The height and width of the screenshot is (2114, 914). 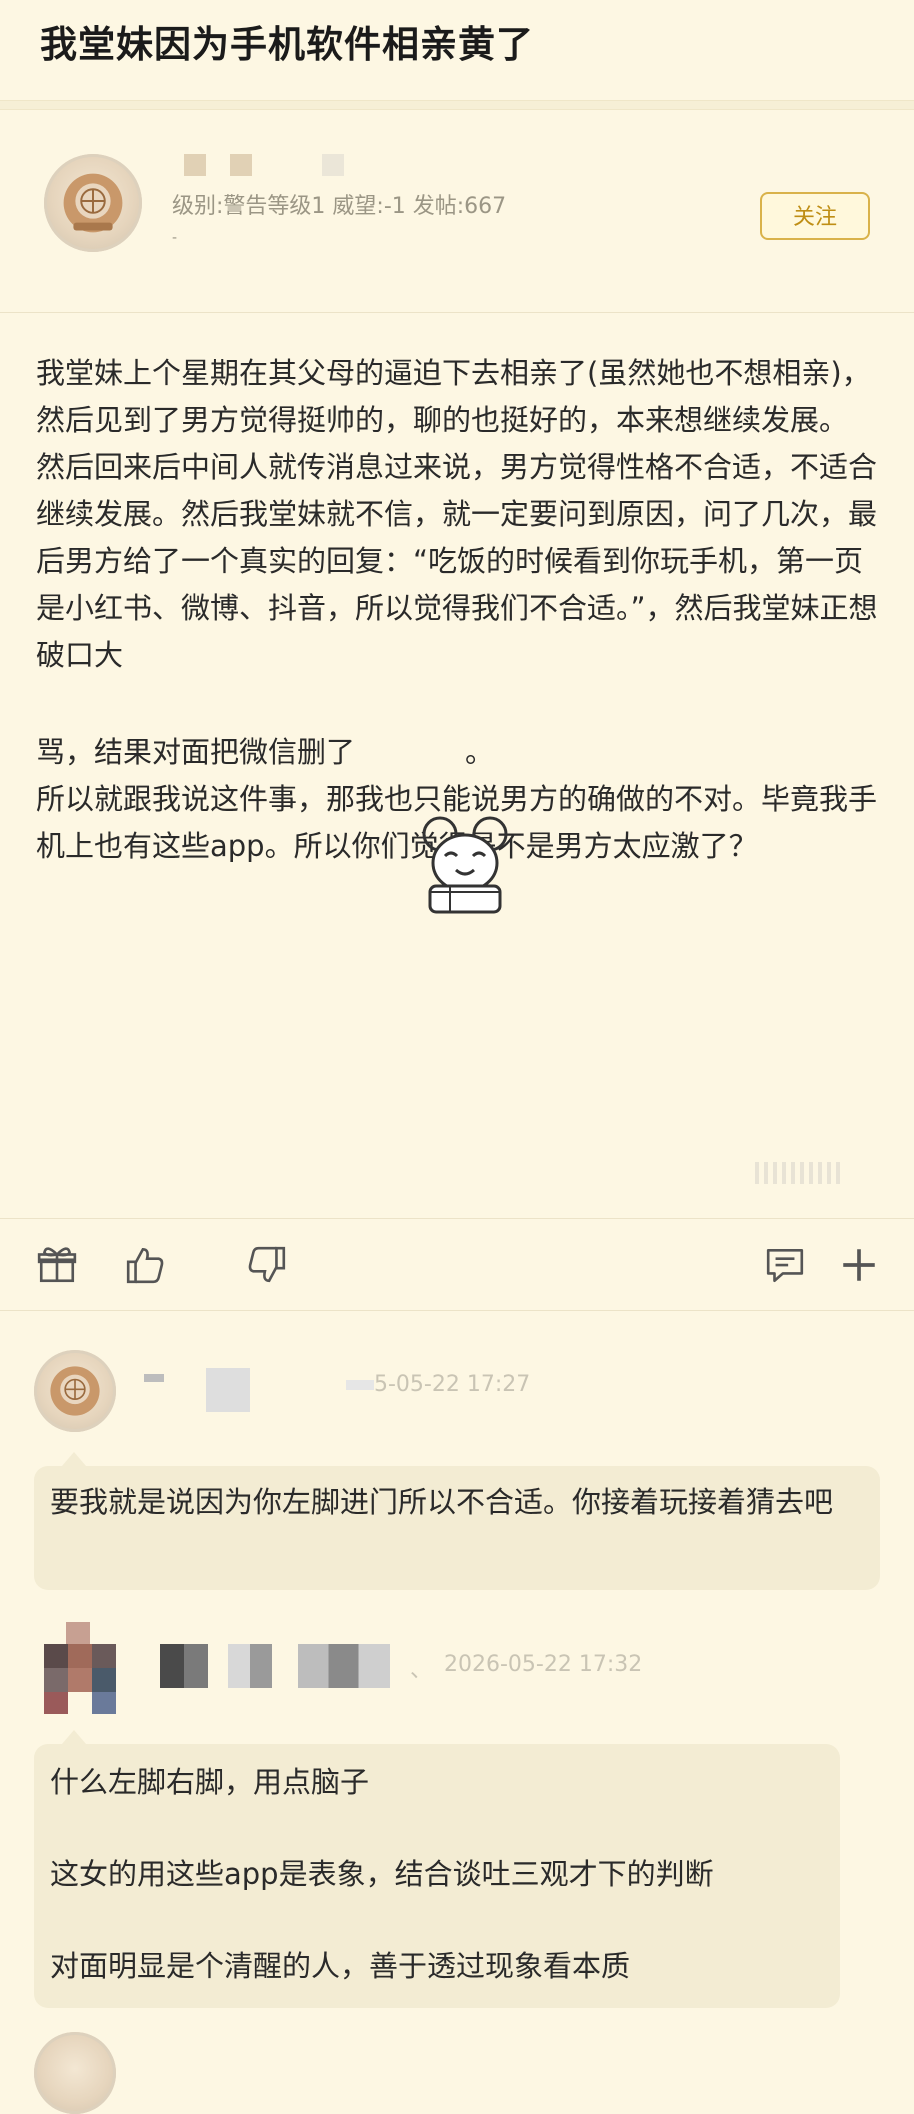 I want to click on anime-sticker, so click(x=465, y=863).